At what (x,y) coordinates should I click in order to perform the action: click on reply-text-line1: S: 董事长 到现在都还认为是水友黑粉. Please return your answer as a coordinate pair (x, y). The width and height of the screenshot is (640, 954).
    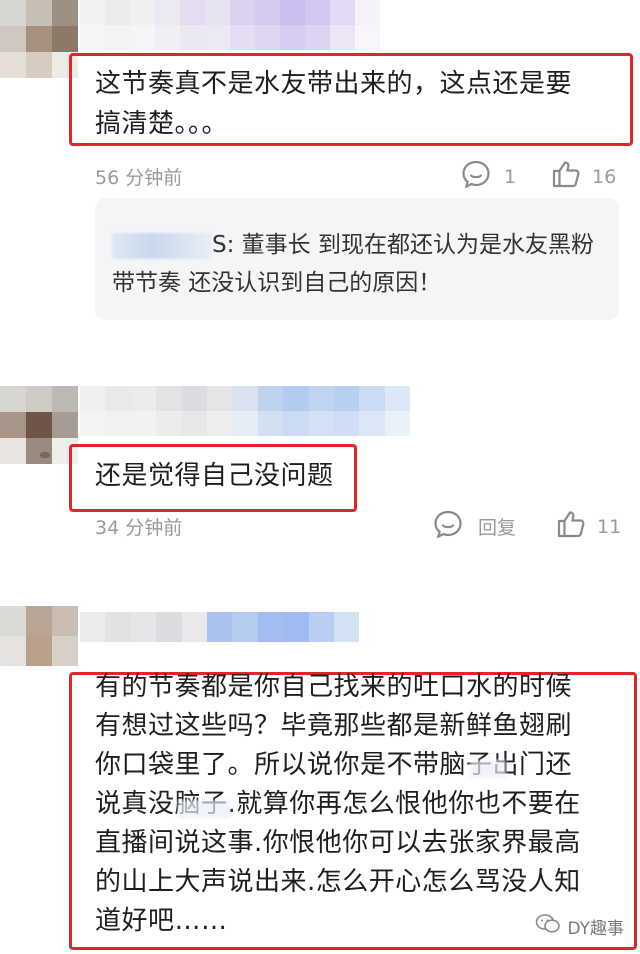
    Looking at the image, I should click on (403, 245).